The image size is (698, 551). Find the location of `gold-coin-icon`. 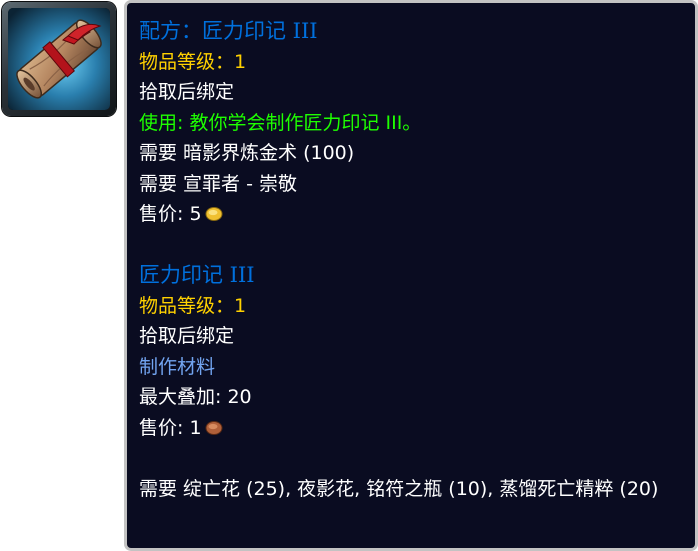

gold-coin-icon is located at coordinates (214, 214).